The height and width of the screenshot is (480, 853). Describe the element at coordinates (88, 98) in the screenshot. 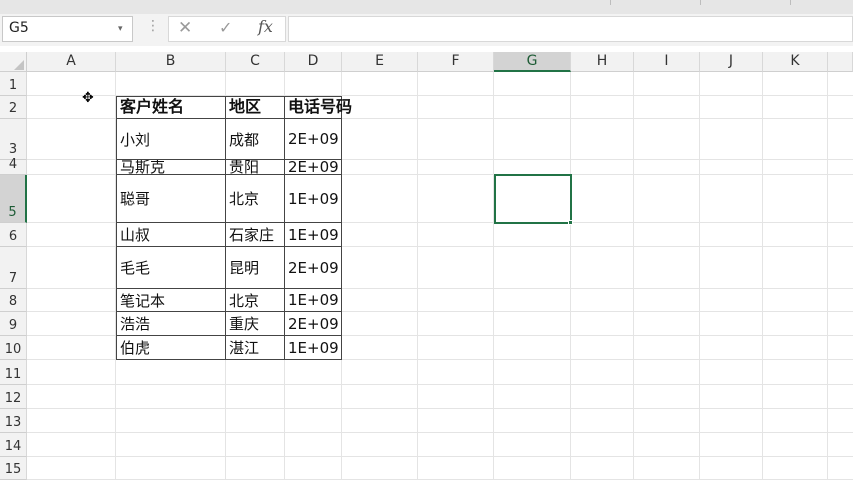

I see `cell-cursor-icon: ✥` at that location.